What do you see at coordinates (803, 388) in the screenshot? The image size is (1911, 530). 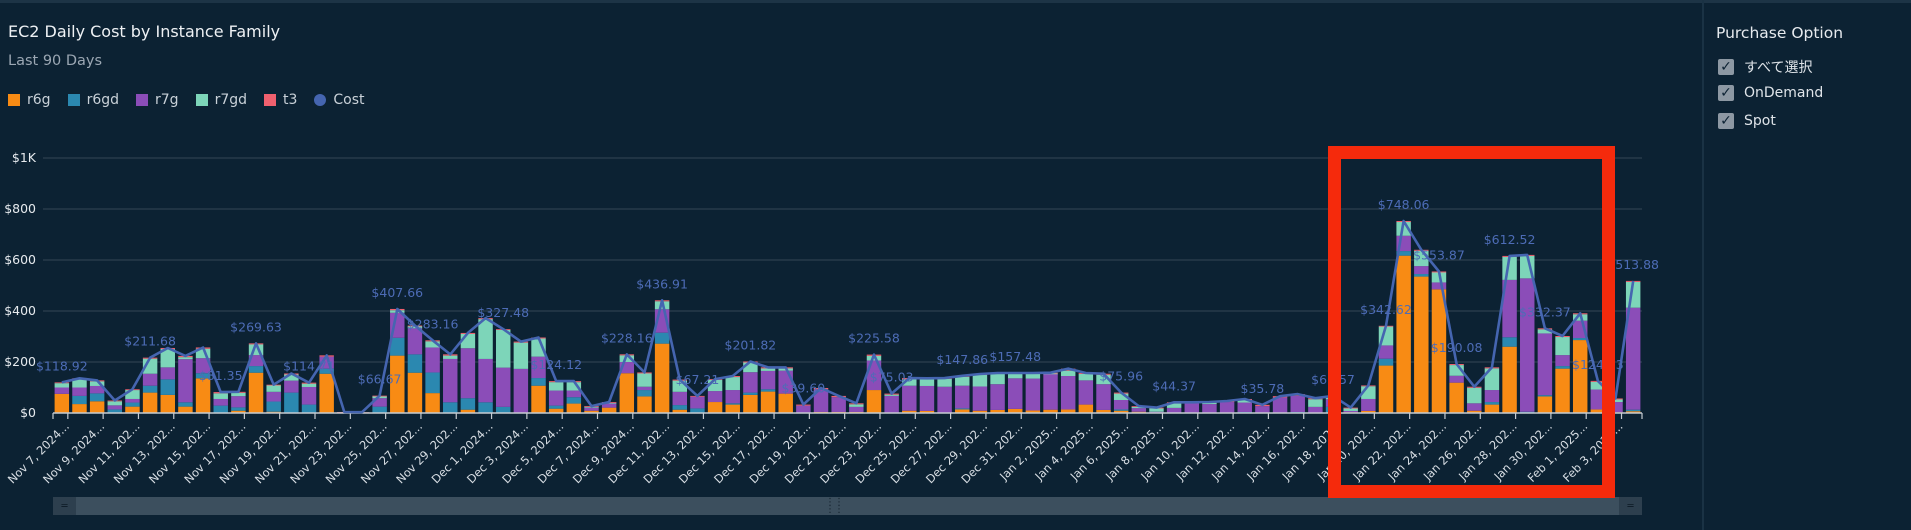 I see `cost-data-label: $39.60` at bounding box center [803, 388].